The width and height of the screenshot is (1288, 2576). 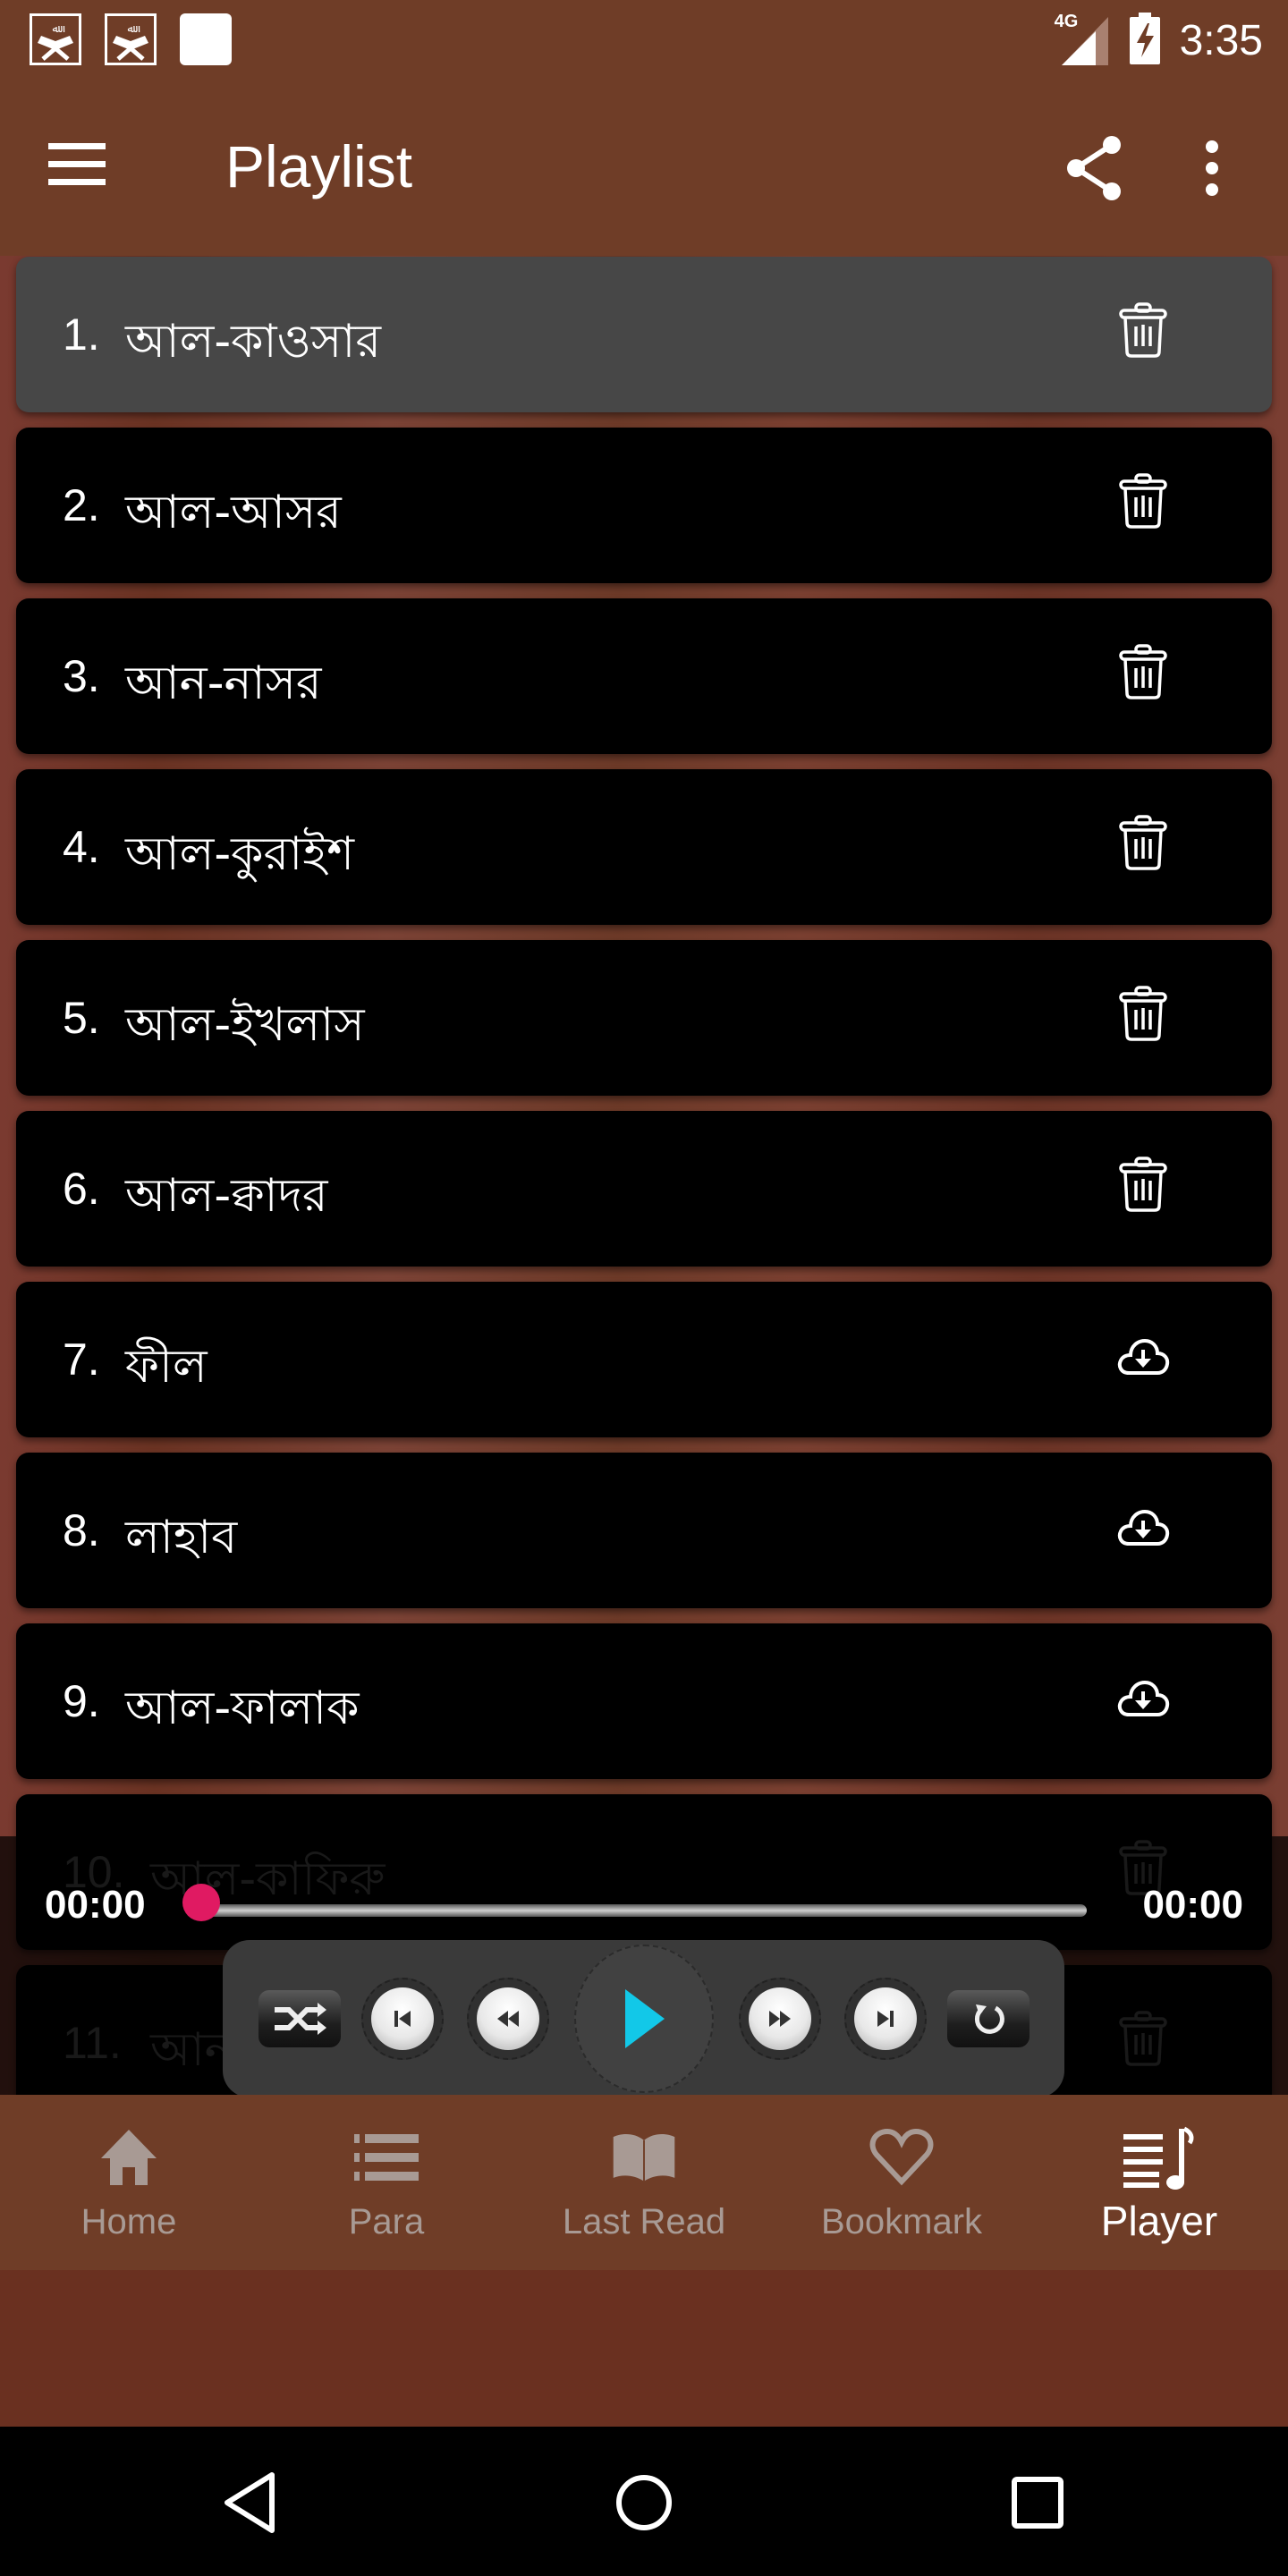 I want to click on item-number: 4., so click(x=81, y=847).